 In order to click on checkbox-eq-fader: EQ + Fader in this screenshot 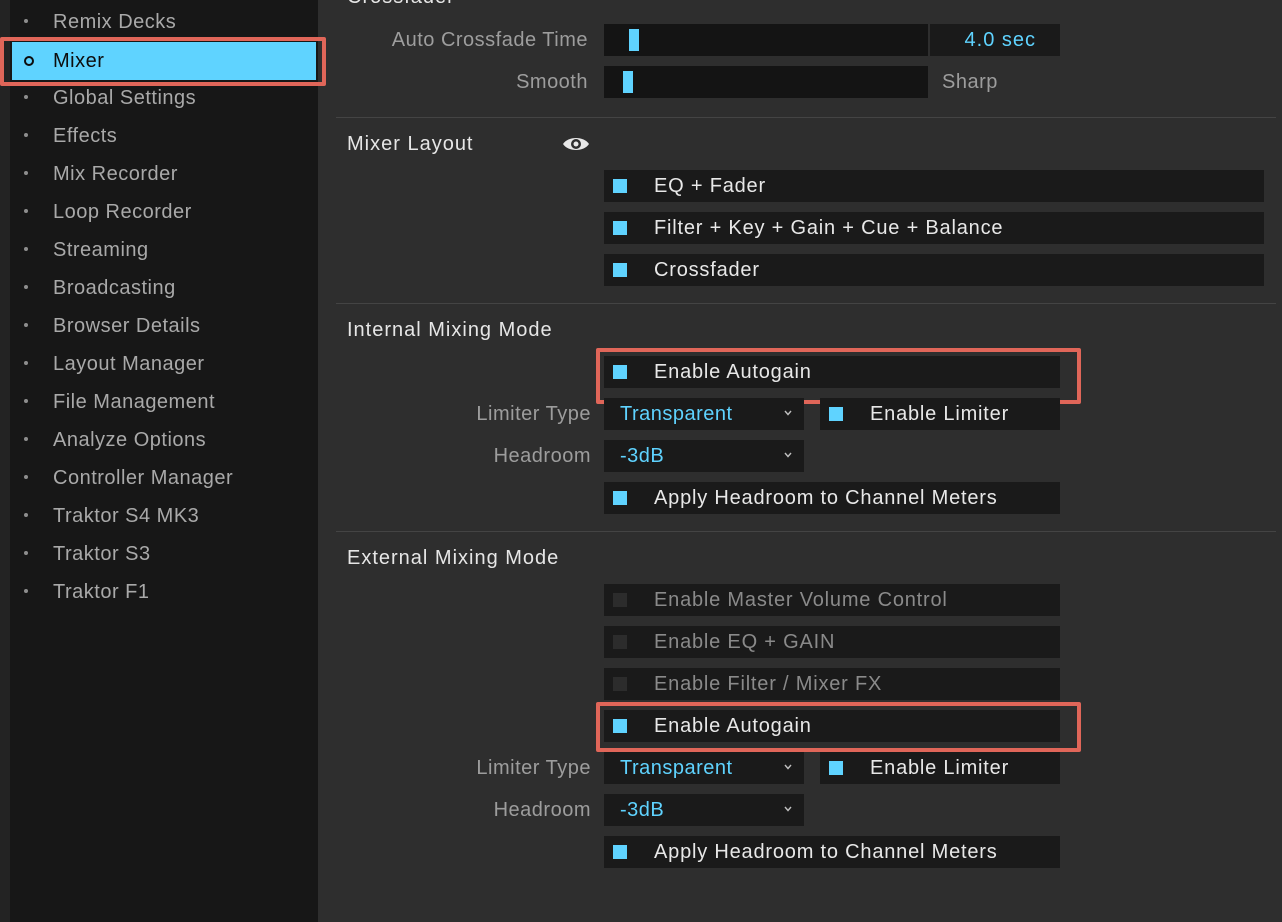, I will do `click(934, 186)`.